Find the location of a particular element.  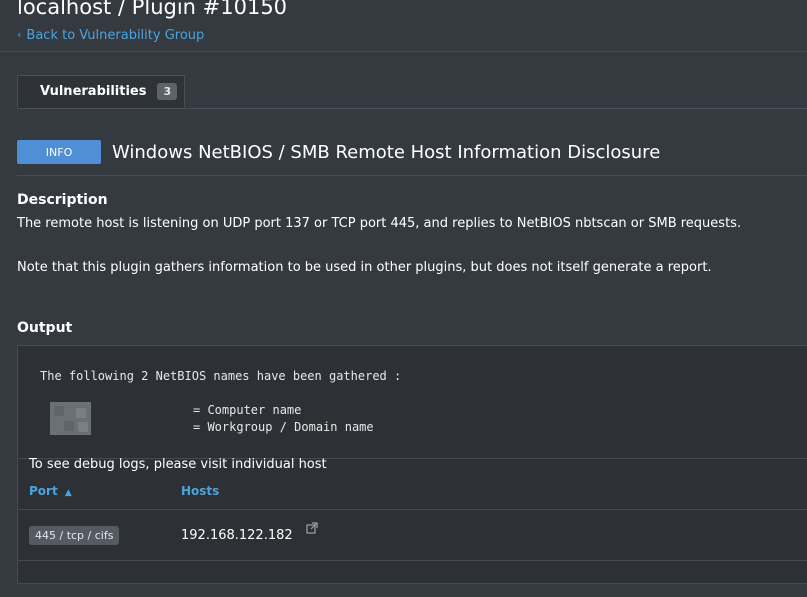

tab-vulnerabilities: Vulnerabilities 3 is located at coordinates (101, 91).